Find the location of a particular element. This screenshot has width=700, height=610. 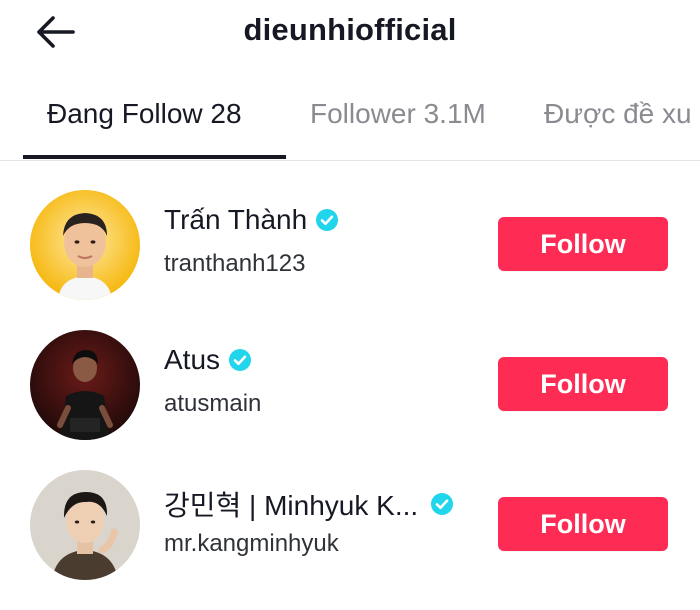

user-name: Trấn Thành is located at coordinates (236, 219).